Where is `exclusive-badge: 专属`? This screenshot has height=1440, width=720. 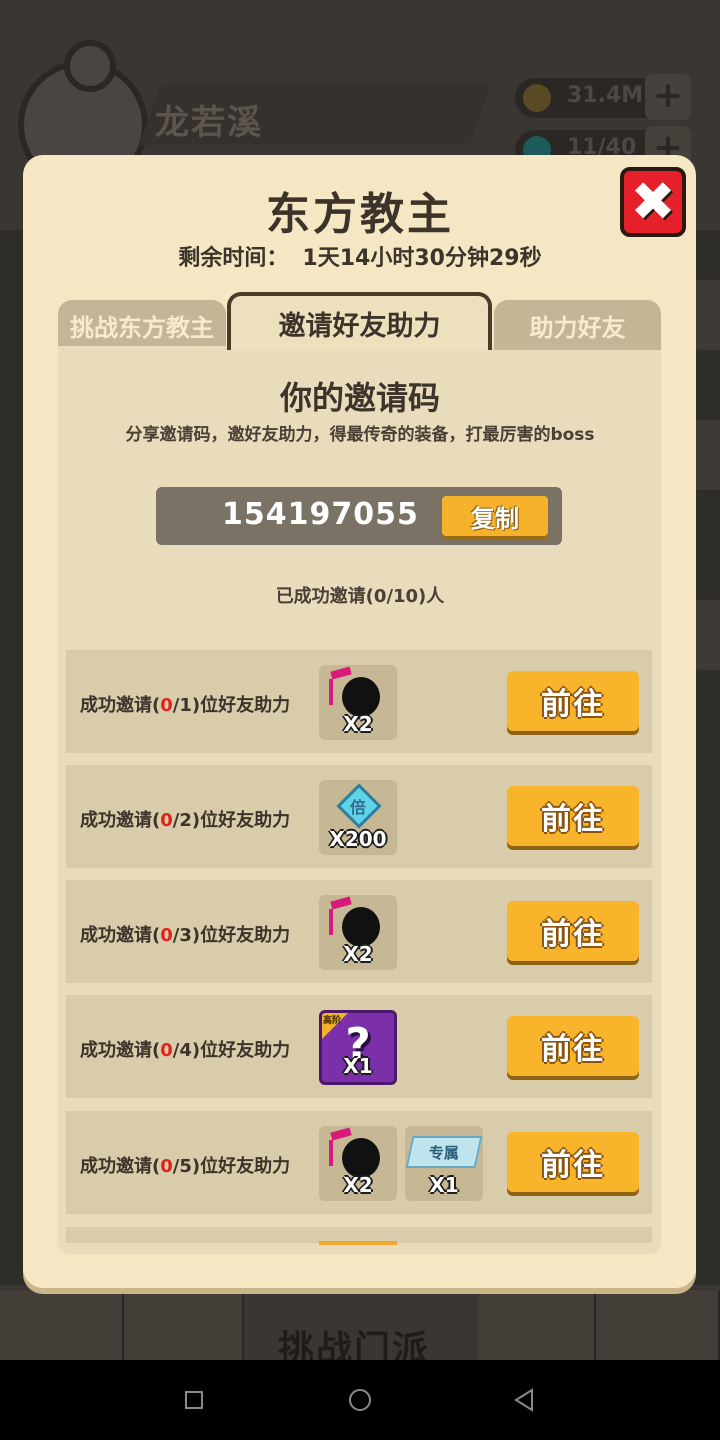
exclusive-badge: 专属 is located at coordinates (444, 1152).